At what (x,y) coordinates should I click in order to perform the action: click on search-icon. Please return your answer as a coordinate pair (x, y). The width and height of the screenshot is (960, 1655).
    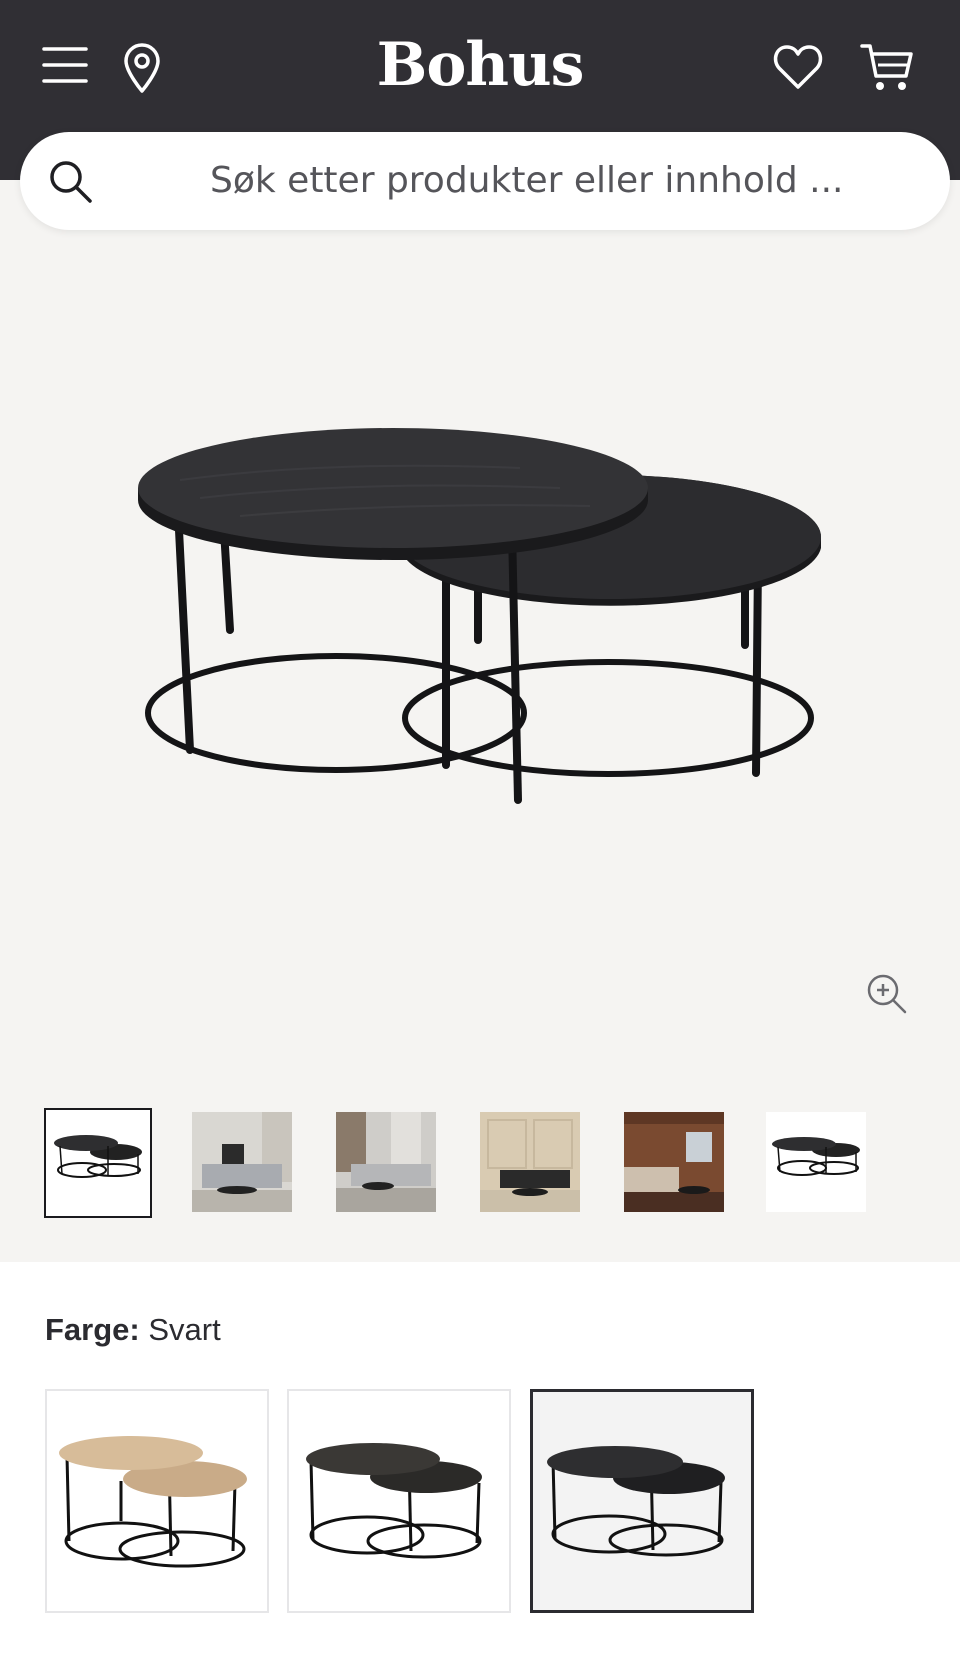
    Looking at the image, I should click on (71, 184).